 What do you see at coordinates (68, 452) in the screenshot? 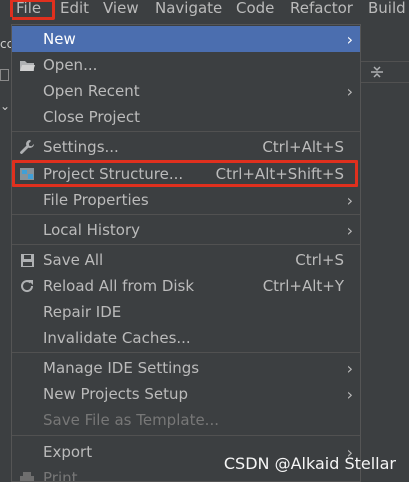
I see `menu-item-label: Export` at bounding box center [68, 452].